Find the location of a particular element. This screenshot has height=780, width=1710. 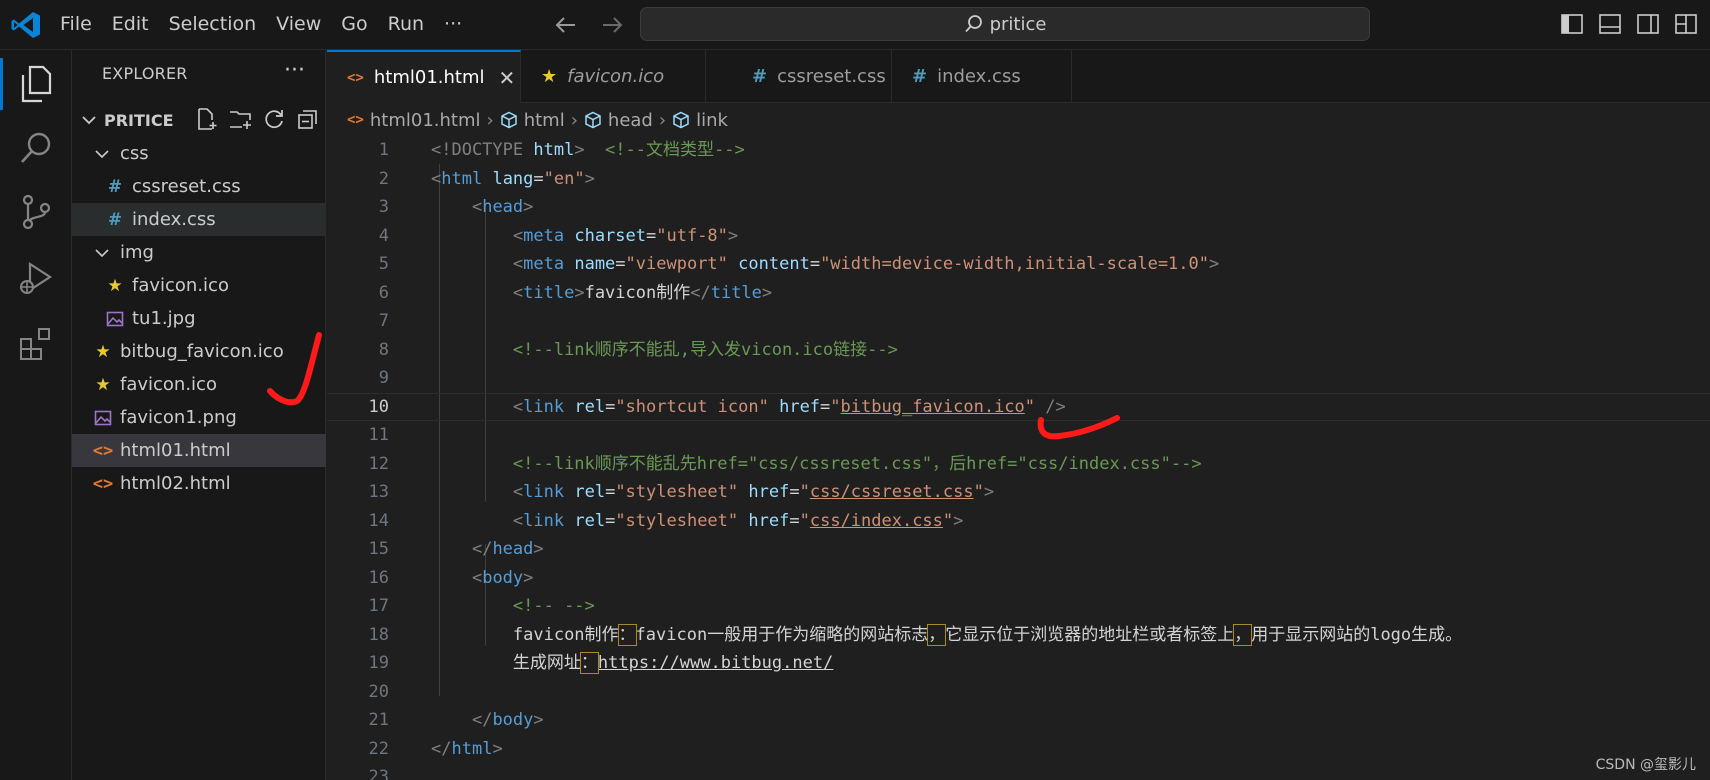

new-file-icon is located at coordinates (206, 119).